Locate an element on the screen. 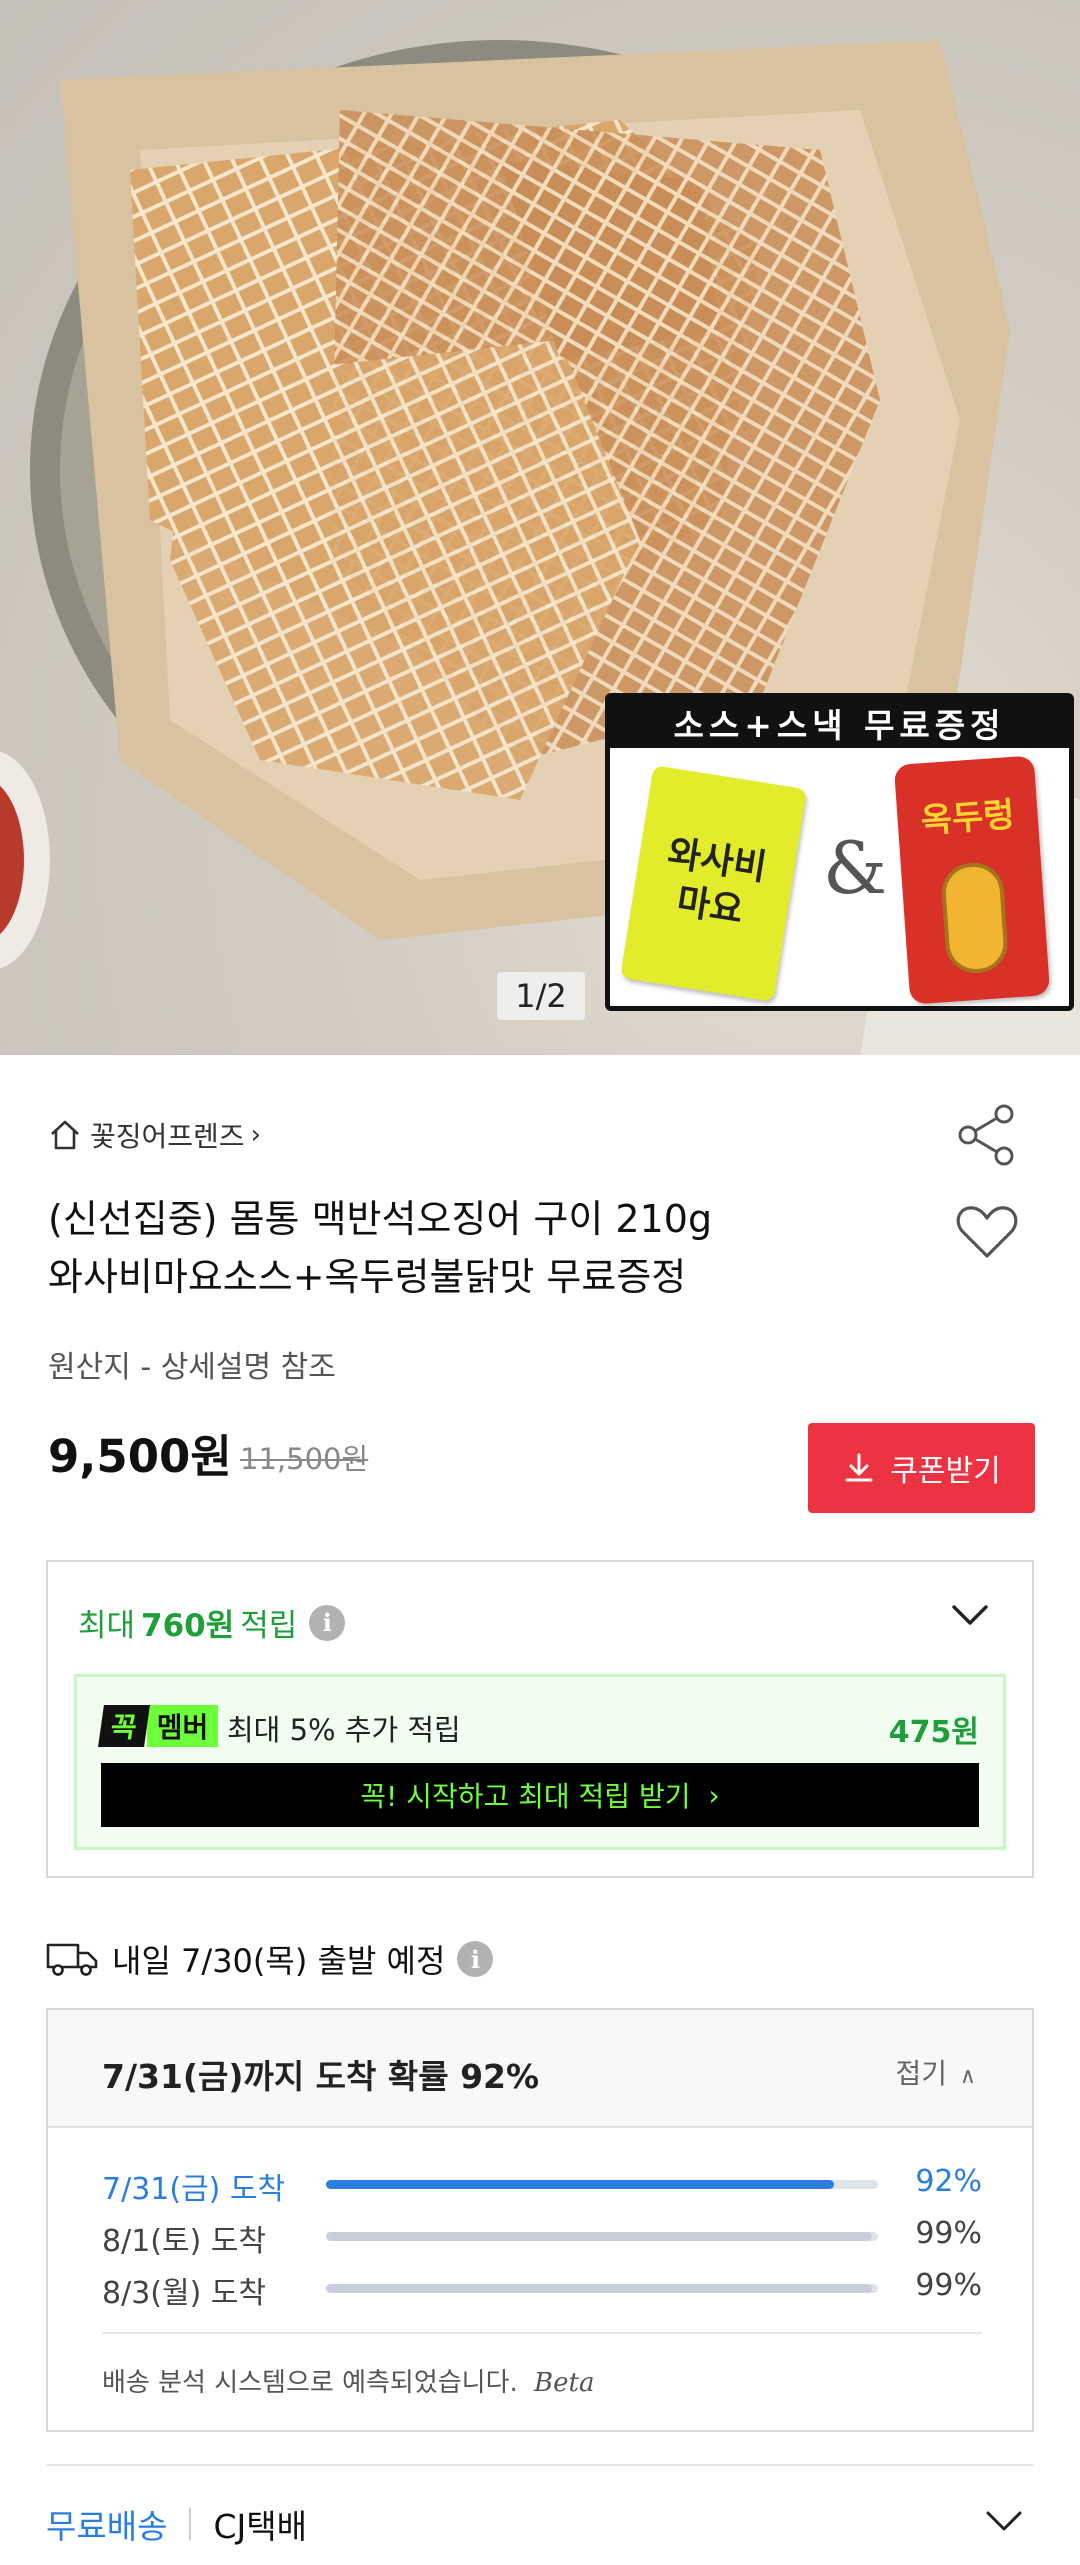 The image size is (1080, 2565). reward-summary: 최대 760원 적립 i is located at coordinates (212, 1622).